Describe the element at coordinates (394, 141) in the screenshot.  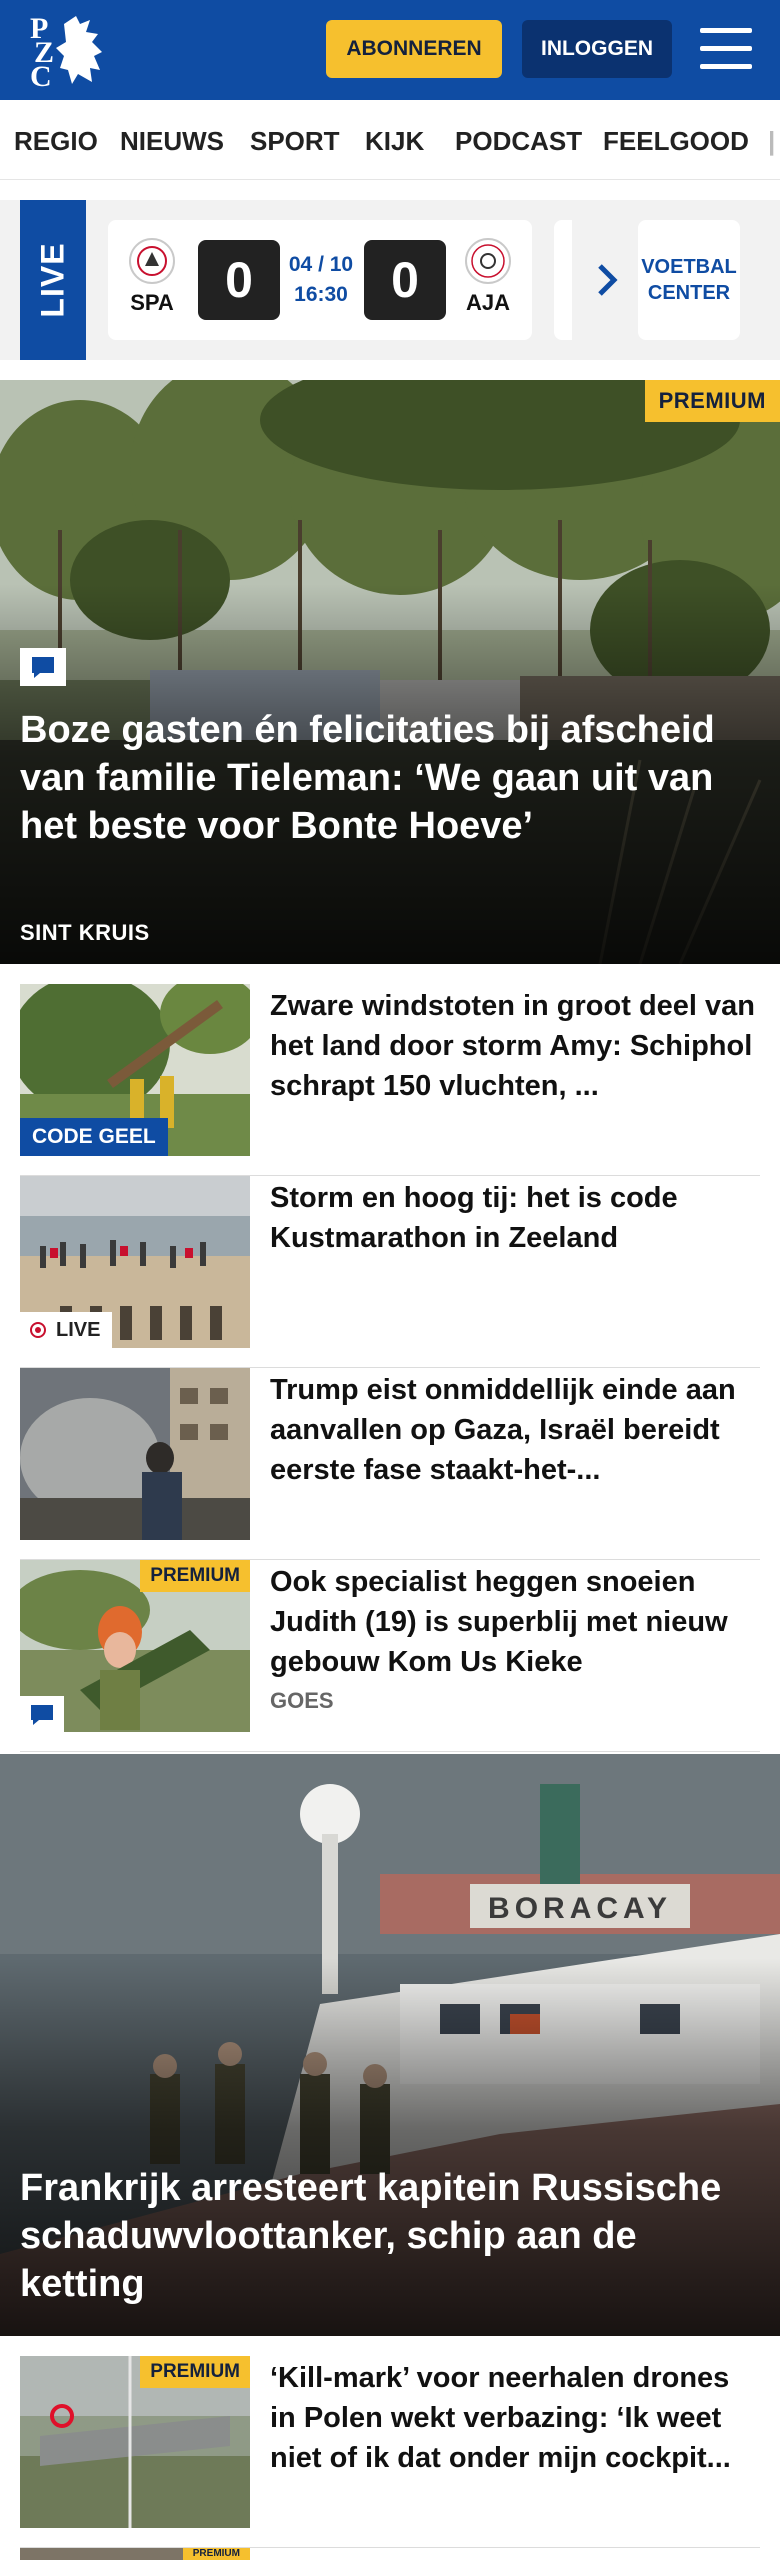
I see `nav-item-kijk: KIJK` at that location.